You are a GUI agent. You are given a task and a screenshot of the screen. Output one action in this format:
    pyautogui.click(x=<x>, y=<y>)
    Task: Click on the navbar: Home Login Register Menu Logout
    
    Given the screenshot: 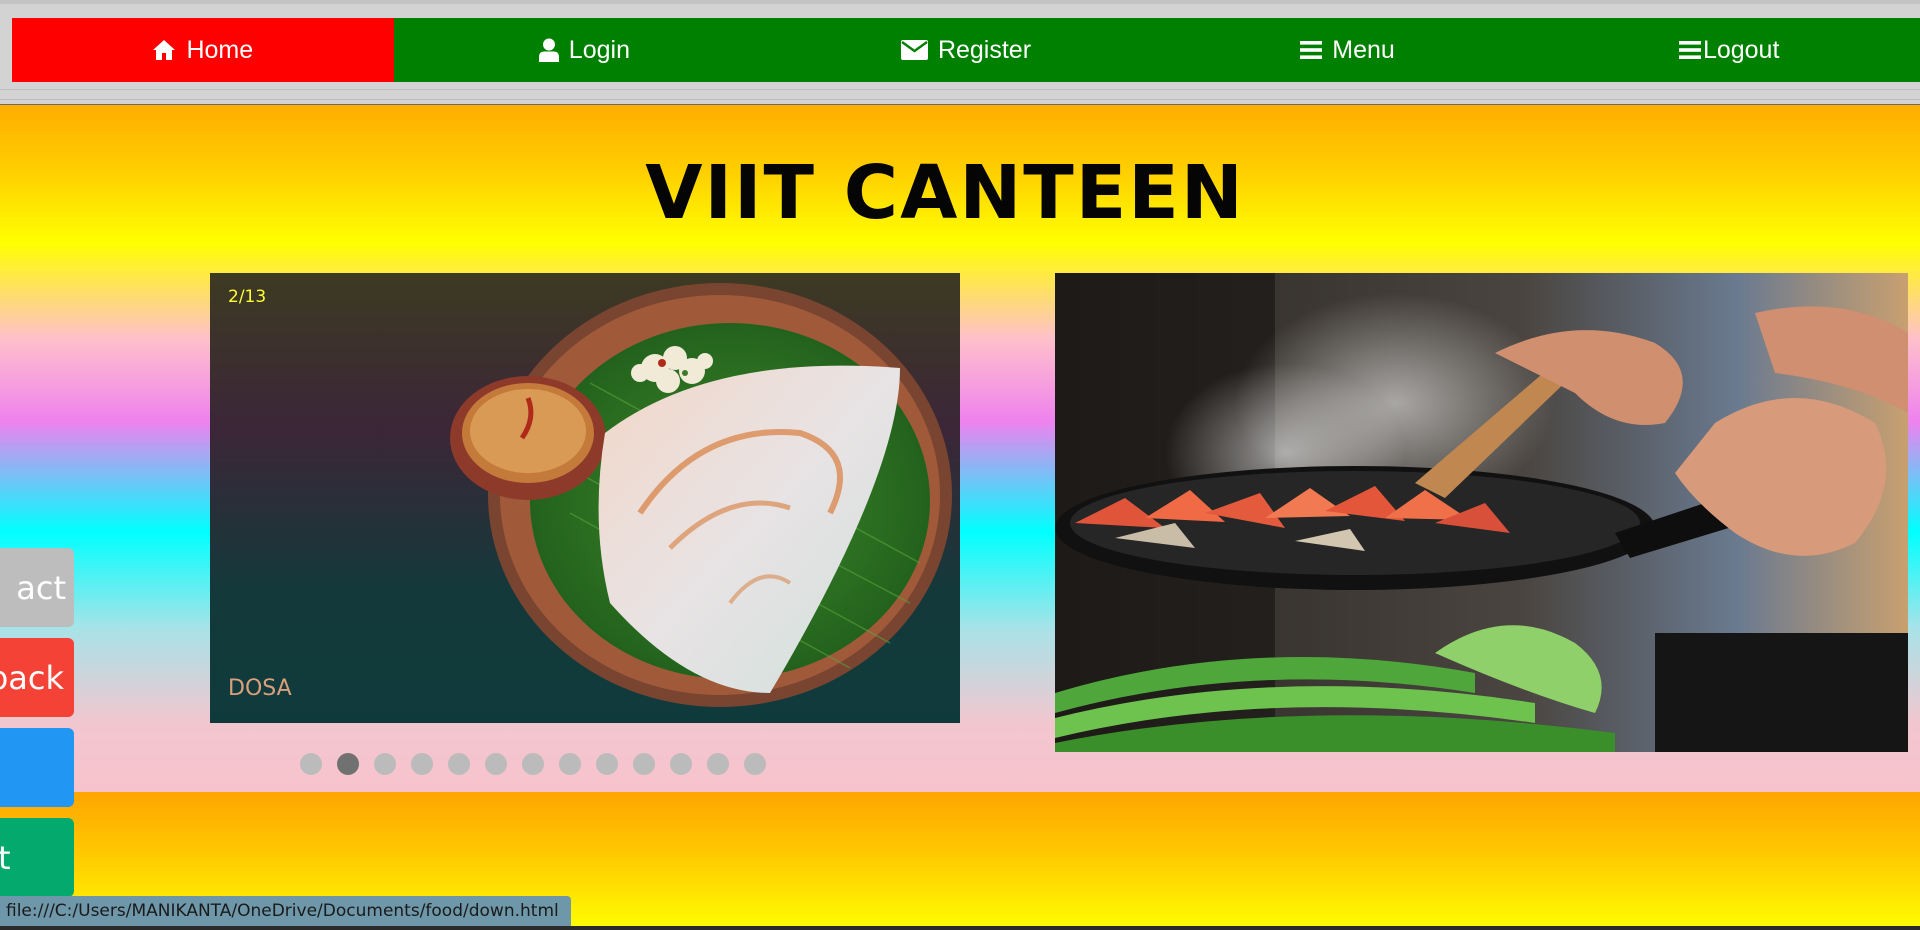 What is the action you would take?
    pyautogui.click(x=966, y=50)
    